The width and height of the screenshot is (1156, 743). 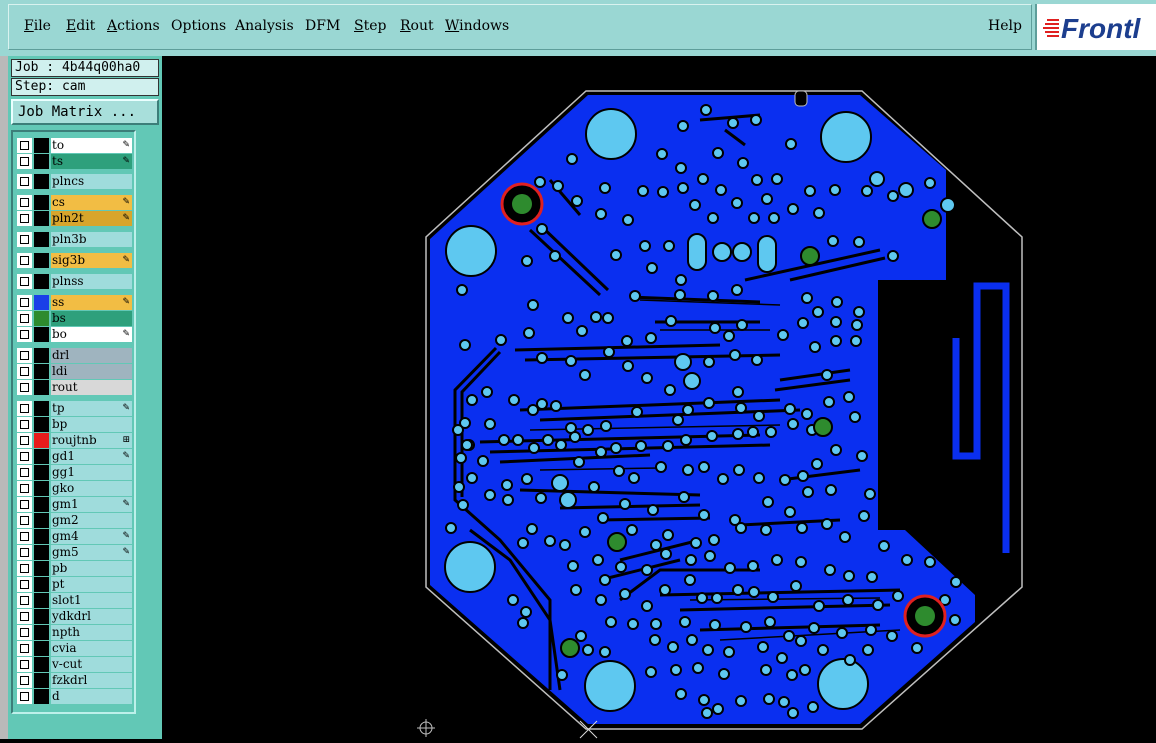 What do you see at coordinates (91, 260) in the screenshot?
I see `layer-name: sig3b ✎` at bounding box center [91, 260].